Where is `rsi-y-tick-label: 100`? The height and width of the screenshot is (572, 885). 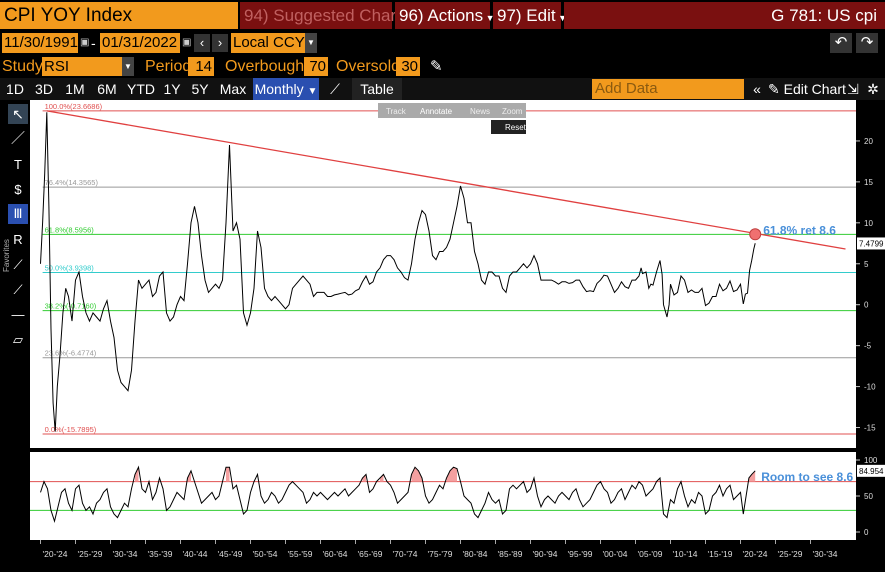
rsi-y-tick-label: 100 is located at coordinates (871, 460).